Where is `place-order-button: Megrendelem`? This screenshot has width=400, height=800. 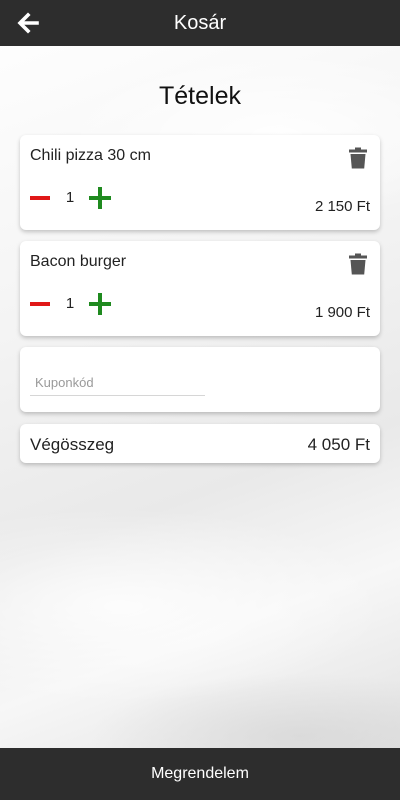
place-order-button: Megrendelem is located at coordinates (200, 774).